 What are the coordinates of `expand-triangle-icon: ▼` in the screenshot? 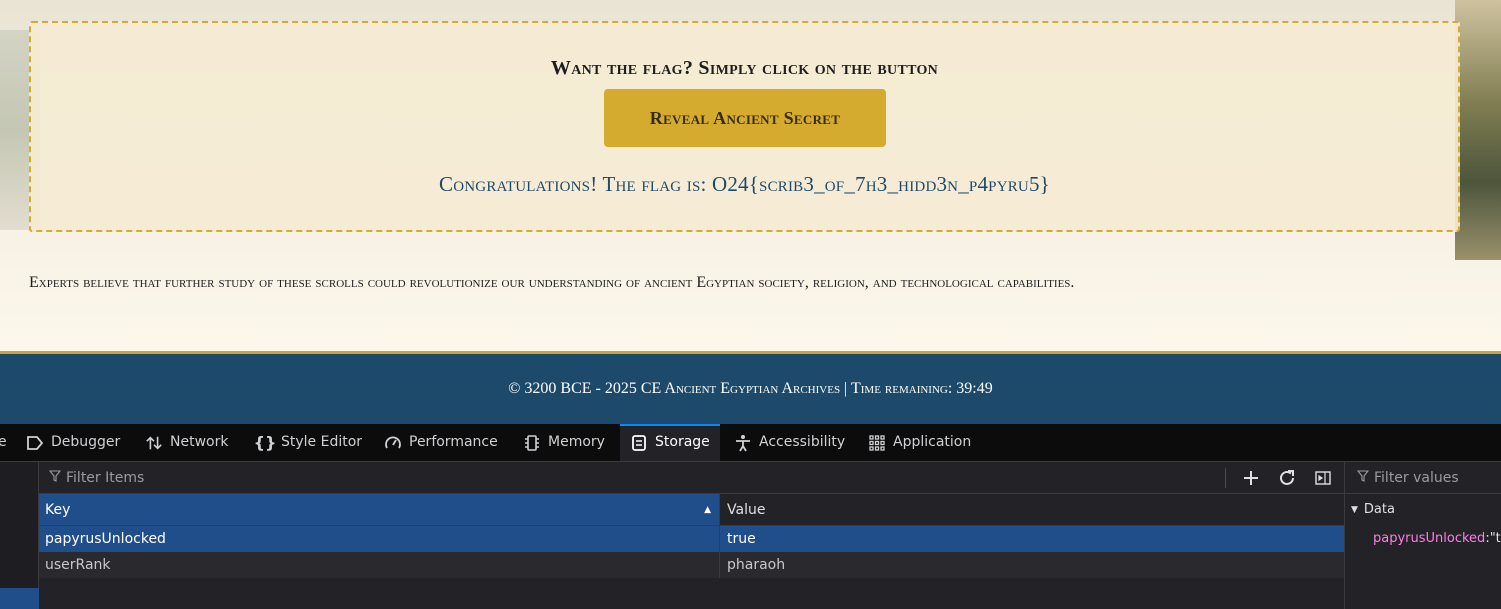 It's located at (1354, 509).